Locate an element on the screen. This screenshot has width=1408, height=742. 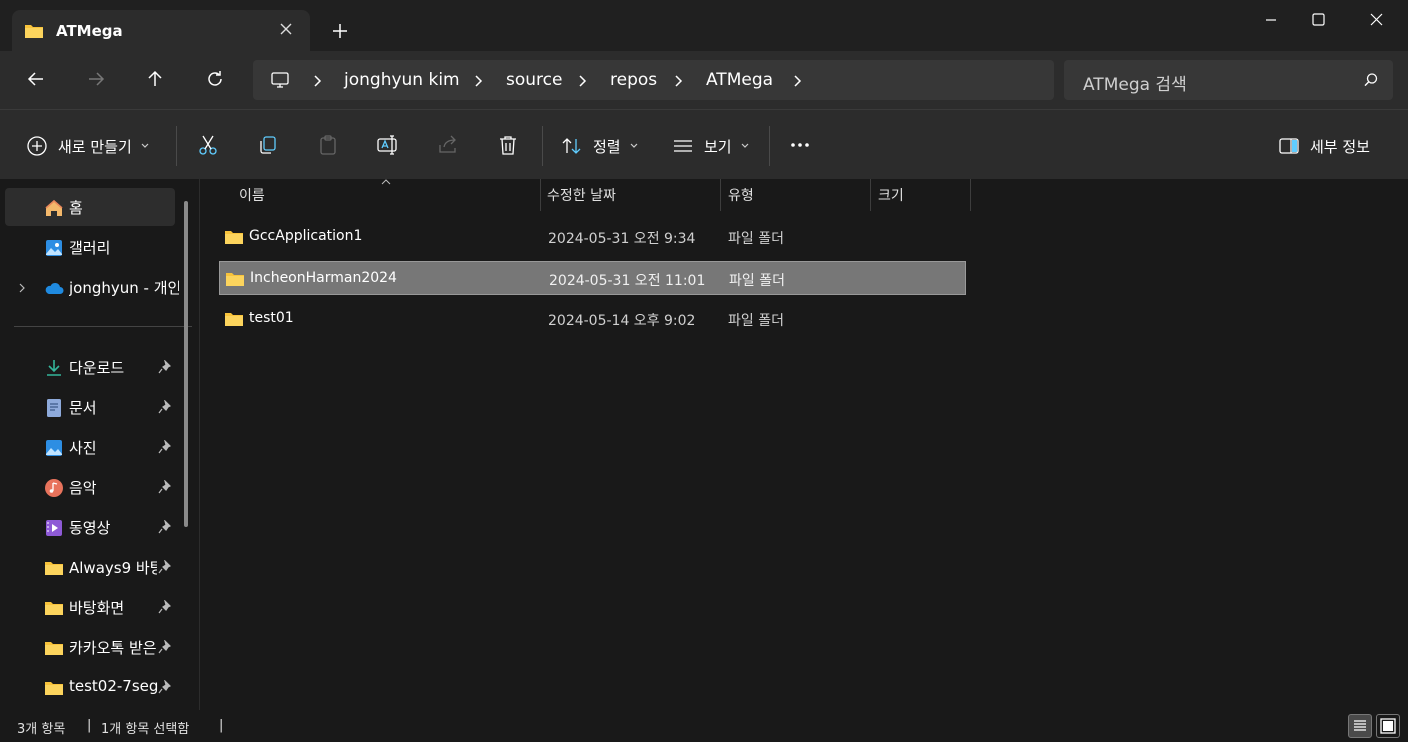
sidebar-item-downloads: 다운로드 is located at coordinates (90, 367).